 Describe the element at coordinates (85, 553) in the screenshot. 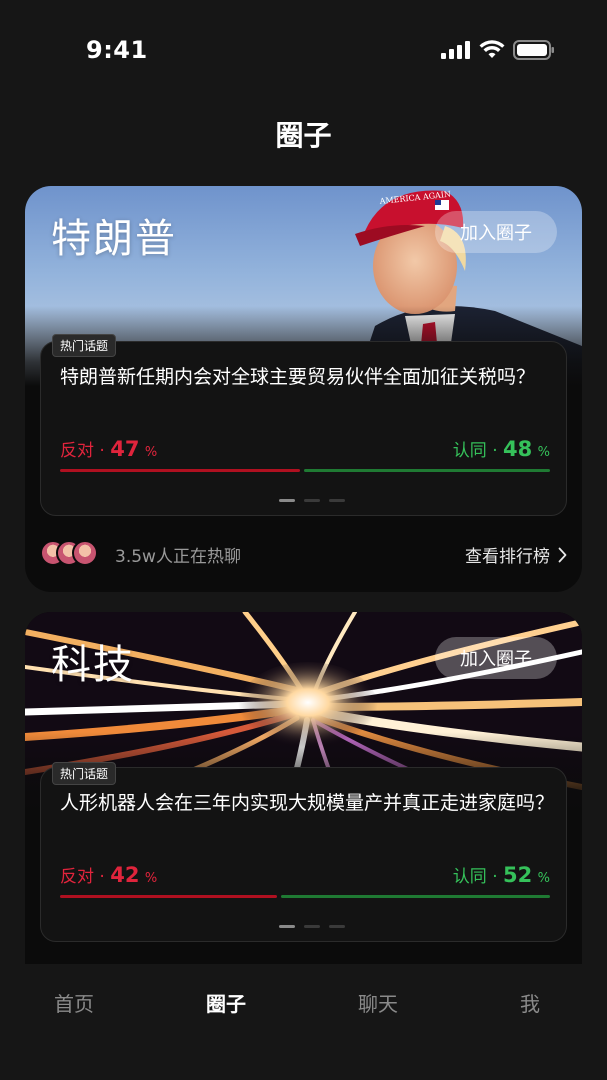

I see `avatar` at that location.